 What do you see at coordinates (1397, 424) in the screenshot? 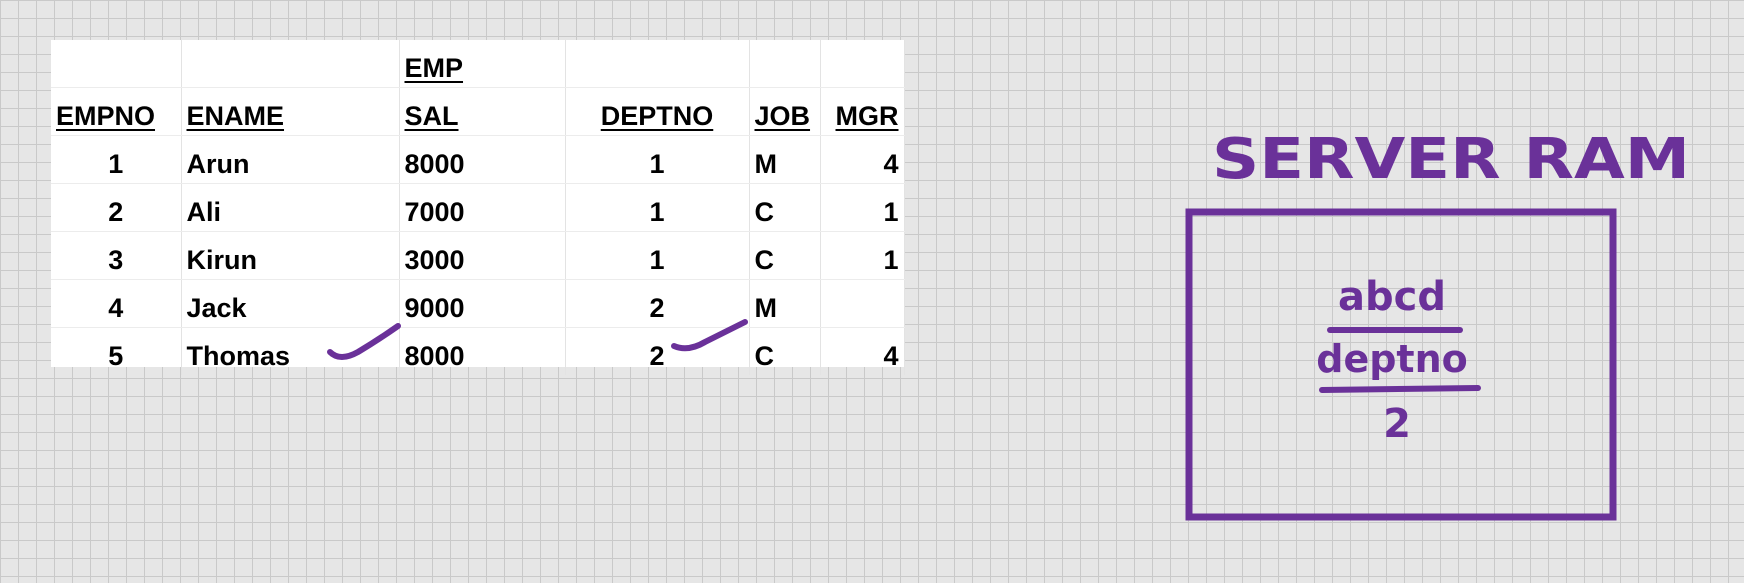
I see `value-2: 2` at bounding box center [1397, 424].